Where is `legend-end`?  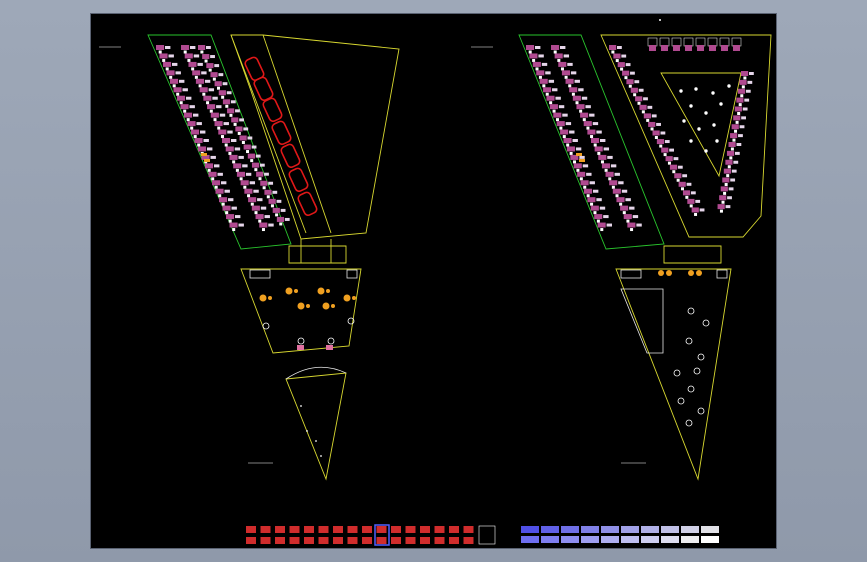
legend-end is located at coordinates (710, 539).